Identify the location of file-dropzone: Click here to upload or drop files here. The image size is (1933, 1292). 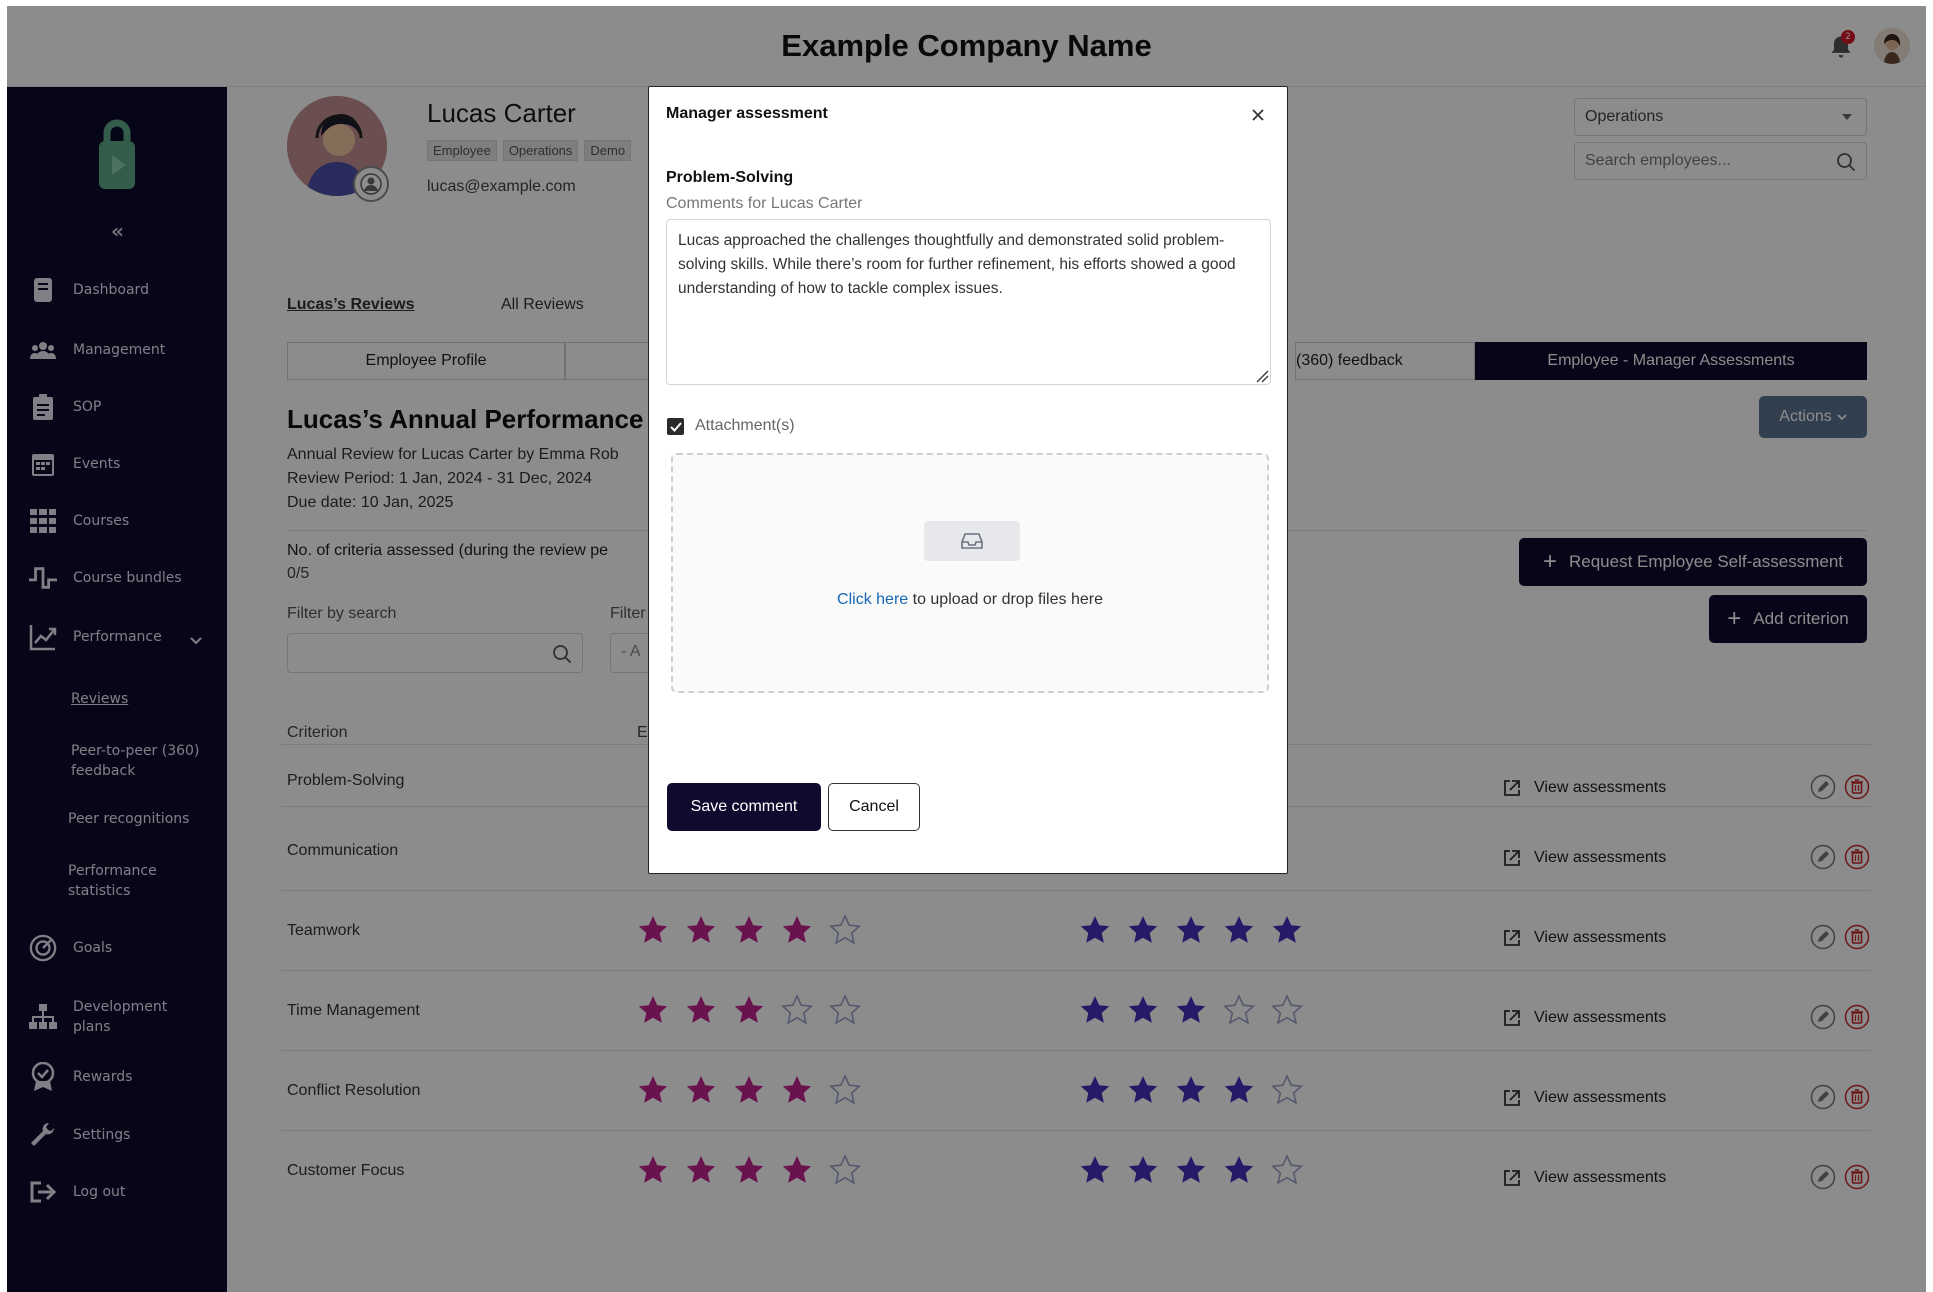
(970, 573).